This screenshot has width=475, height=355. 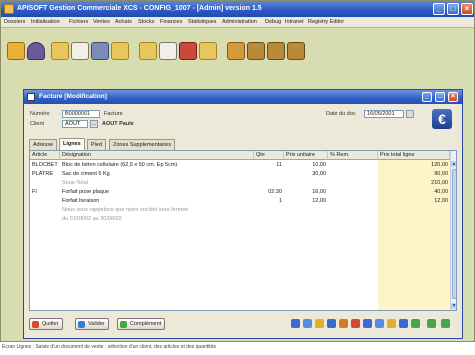 I want to click on tab-adresse: Adresse, so click(x=43, y=144).